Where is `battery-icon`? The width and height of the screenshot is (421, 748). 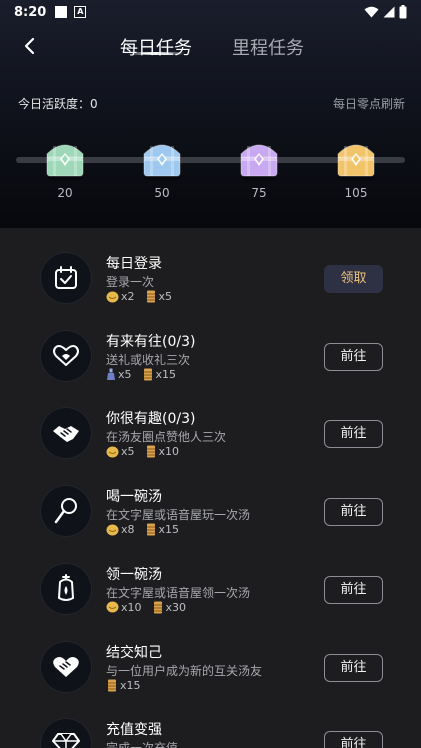
battery-icon is located at coordinates (403, 12).